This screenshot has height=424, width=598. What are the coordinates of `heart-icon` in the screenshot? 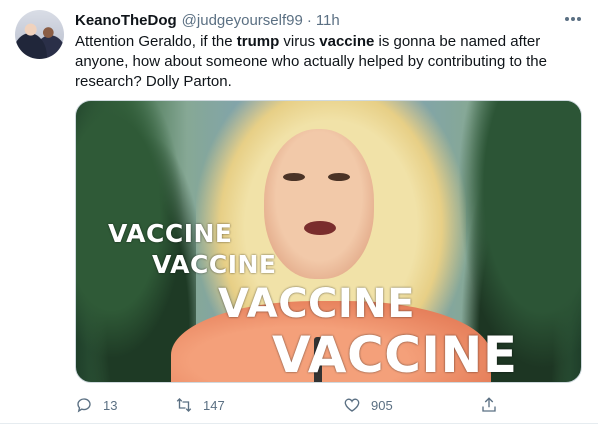 It's located at (352, 405).